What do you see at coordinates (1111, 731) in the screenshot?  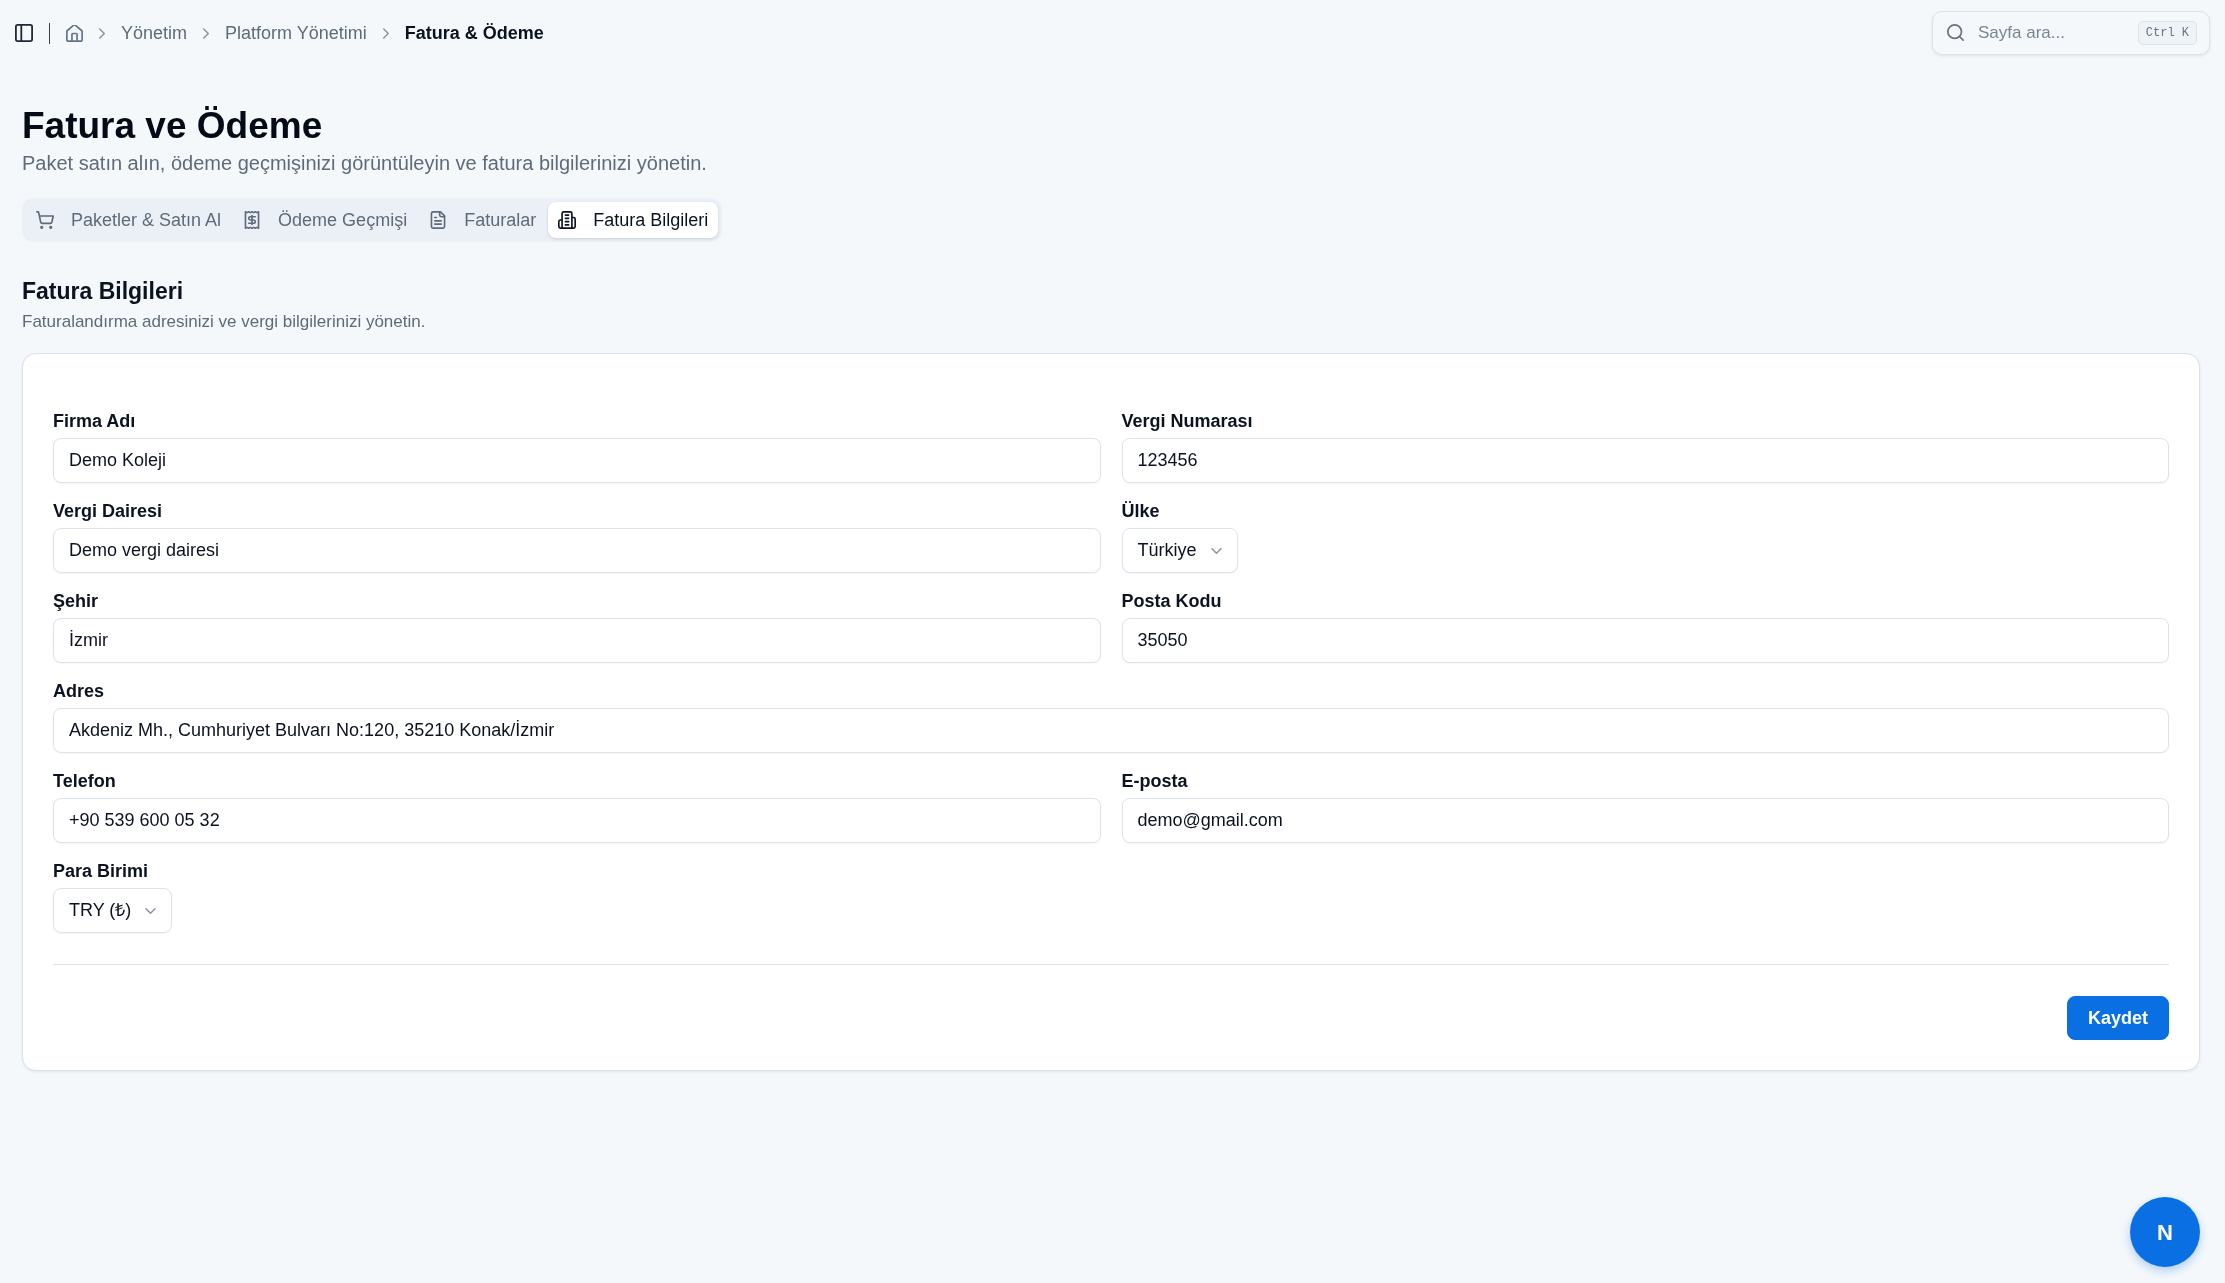 I see `text-field: Akdeniz Mh., Cumhuriyet Bulvarı No:120, 35210 Konak/İzmir` at bounding box center [1111, 731].